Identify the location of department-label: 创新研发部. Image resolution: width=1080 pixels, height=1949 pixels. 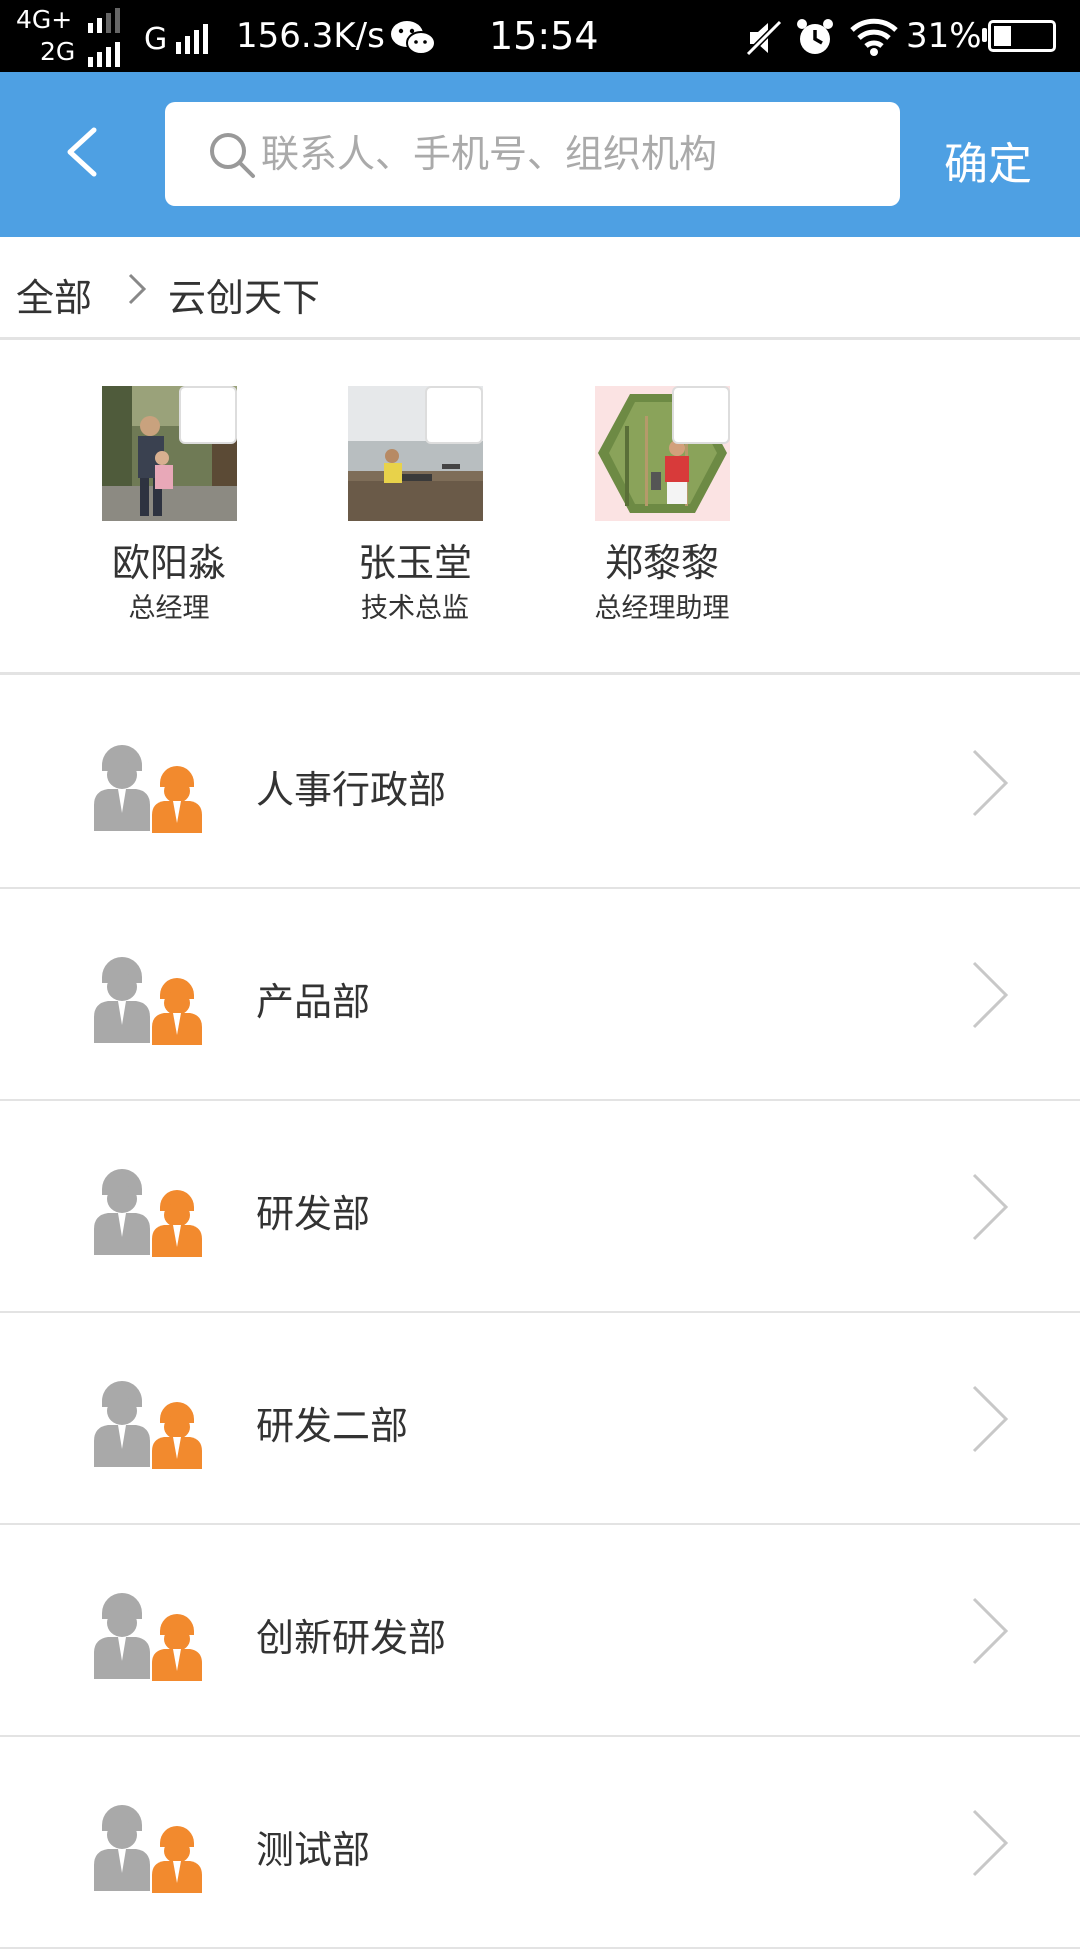
(351, 1638).